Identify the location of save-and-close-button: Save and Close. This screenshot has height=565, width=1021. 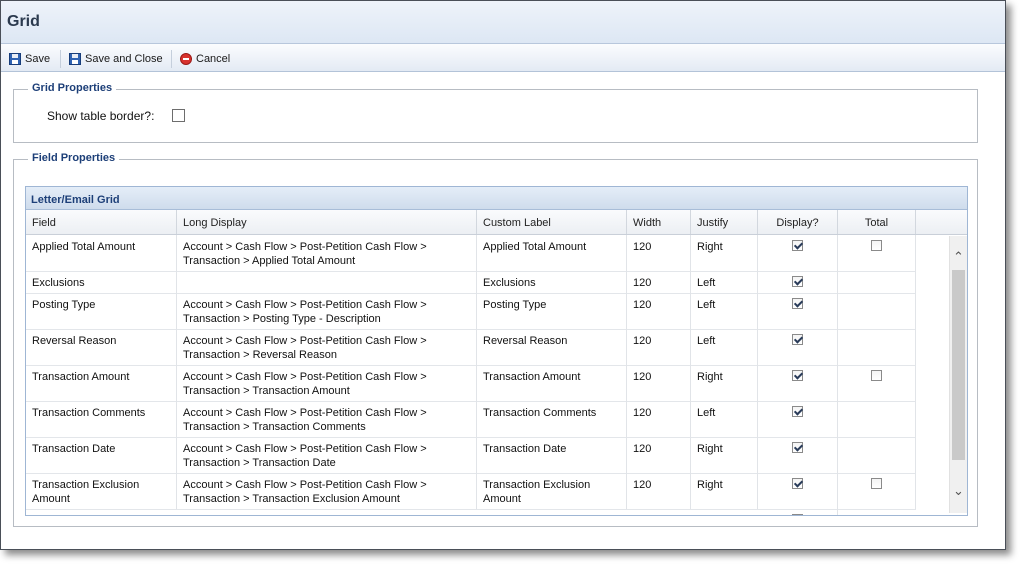
(116, 59).